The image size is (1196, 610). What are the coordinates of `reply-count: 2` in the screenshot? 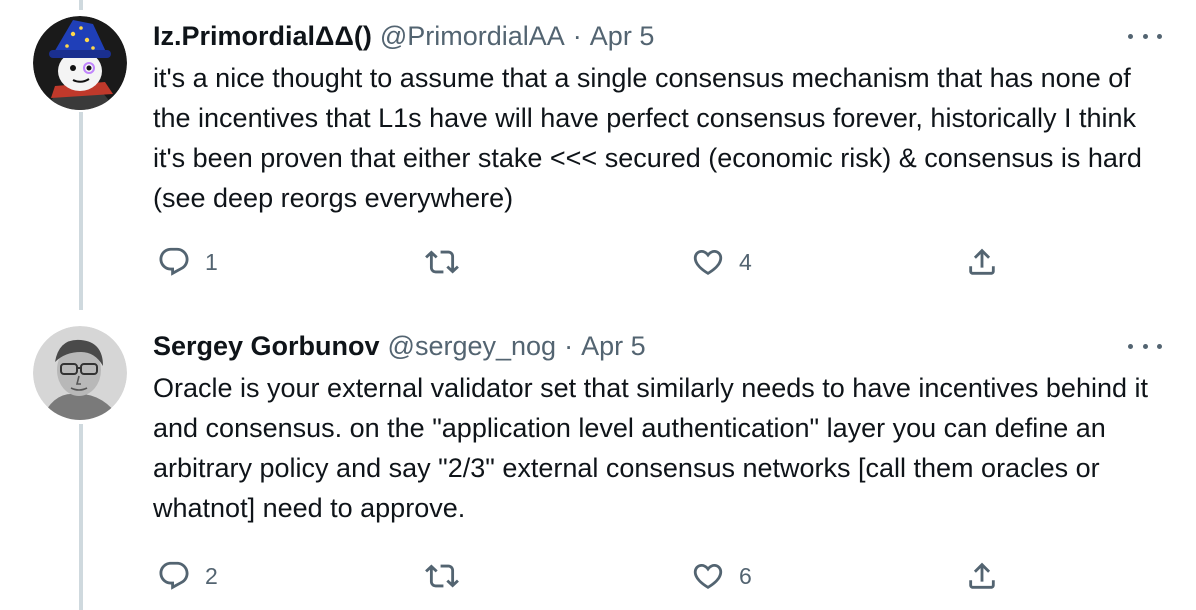 It's located at (211, 575).